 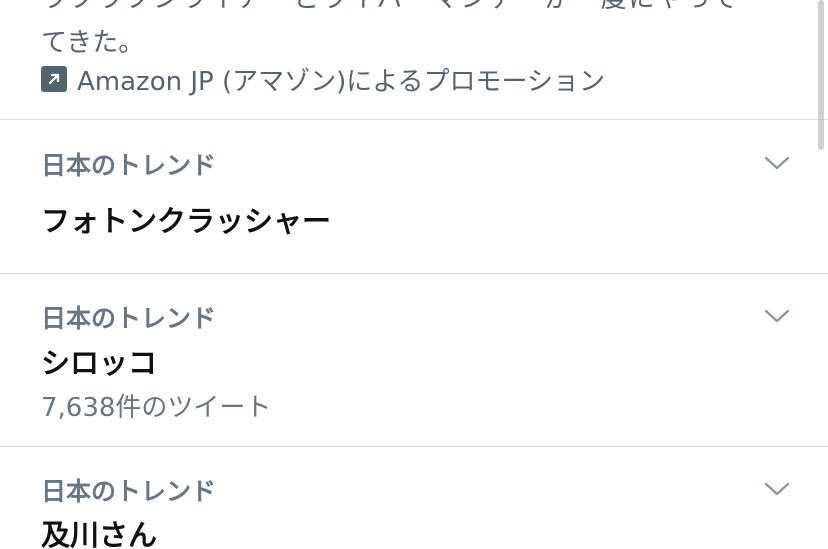 I want to click on trend-tweet-count: 7,638件のツイート, so click(x=156, y=408).